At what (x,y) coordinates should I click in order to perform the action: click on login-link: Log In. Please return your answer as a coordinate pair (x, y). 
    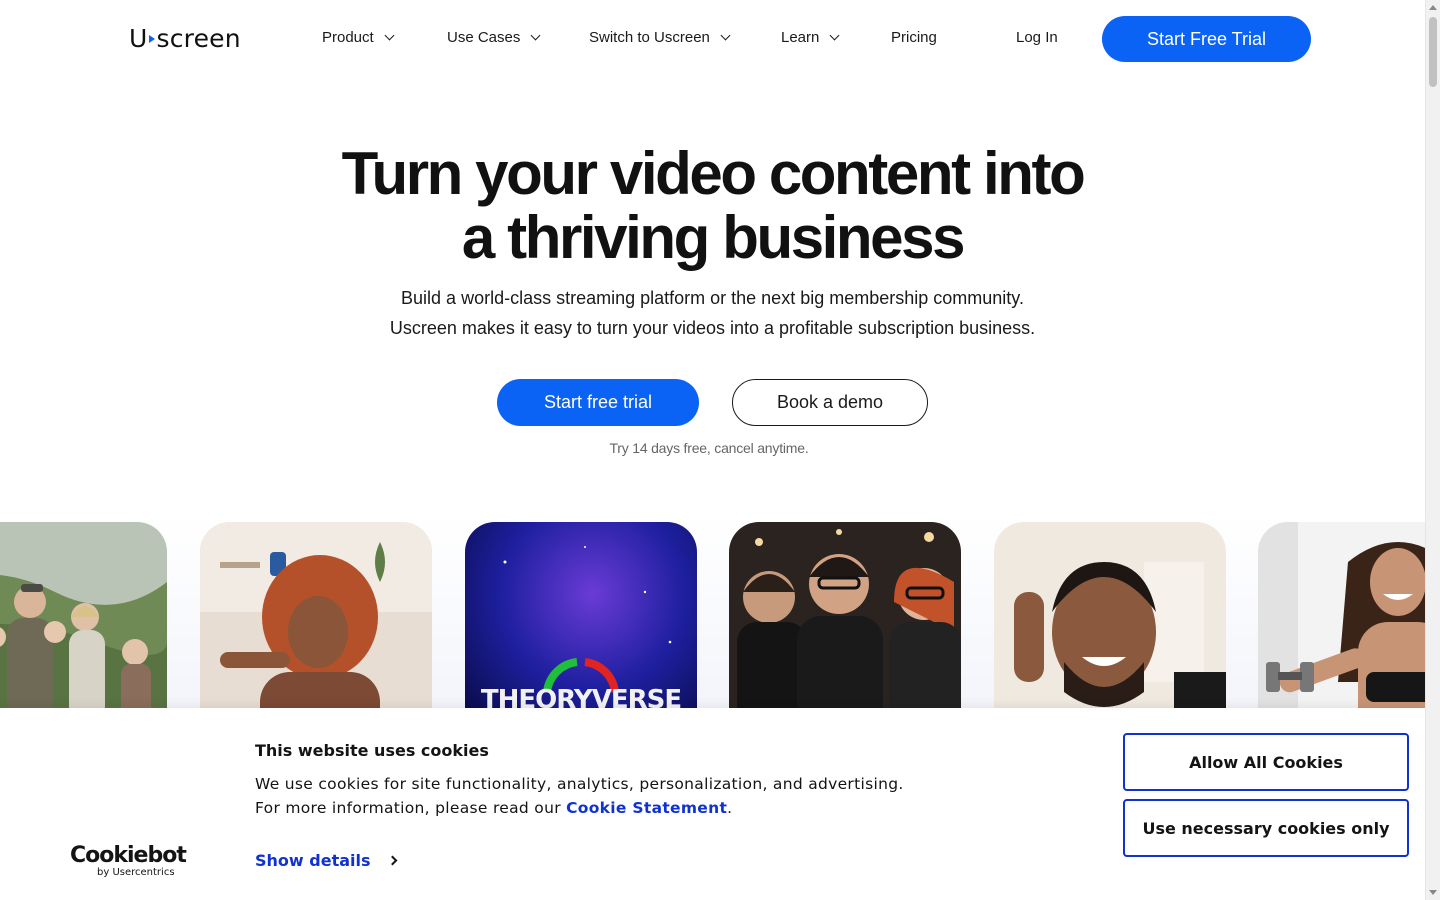
    Looking at the image, I should click on (1037, 37).